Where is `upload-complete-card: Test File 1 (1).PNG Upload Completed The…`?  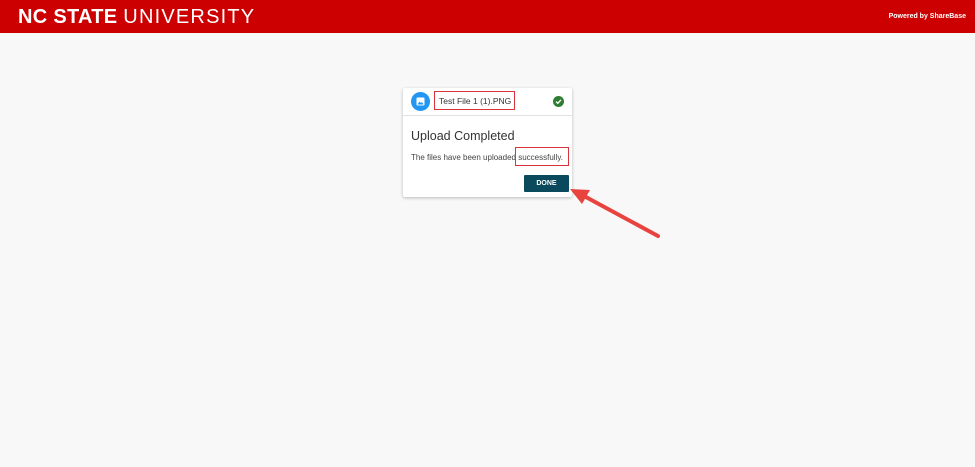
upload-complete-card: Test File 1 (1).PNG Upload Completed The… is located at coordinates (487, 142).